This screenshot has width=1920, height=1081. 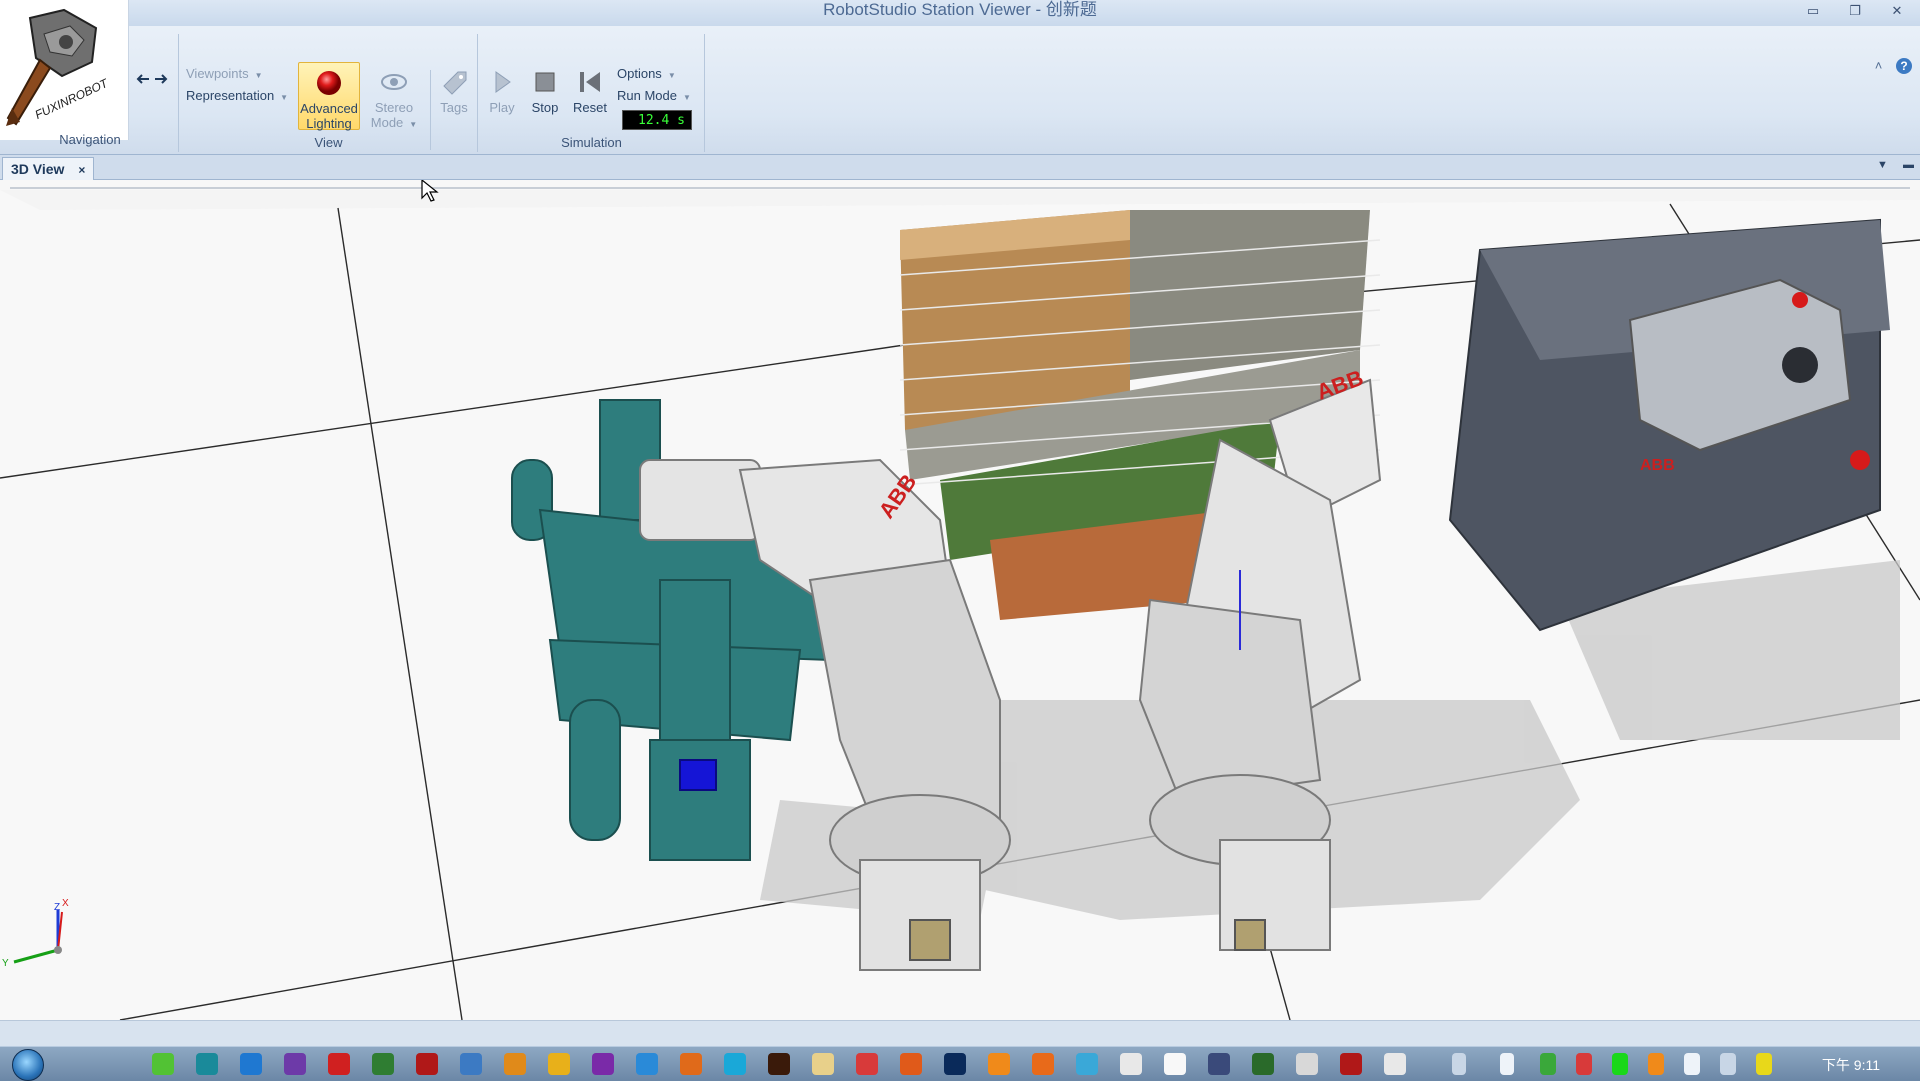 I want to click on tray-green-icon, so click(x=1620, y=1064).